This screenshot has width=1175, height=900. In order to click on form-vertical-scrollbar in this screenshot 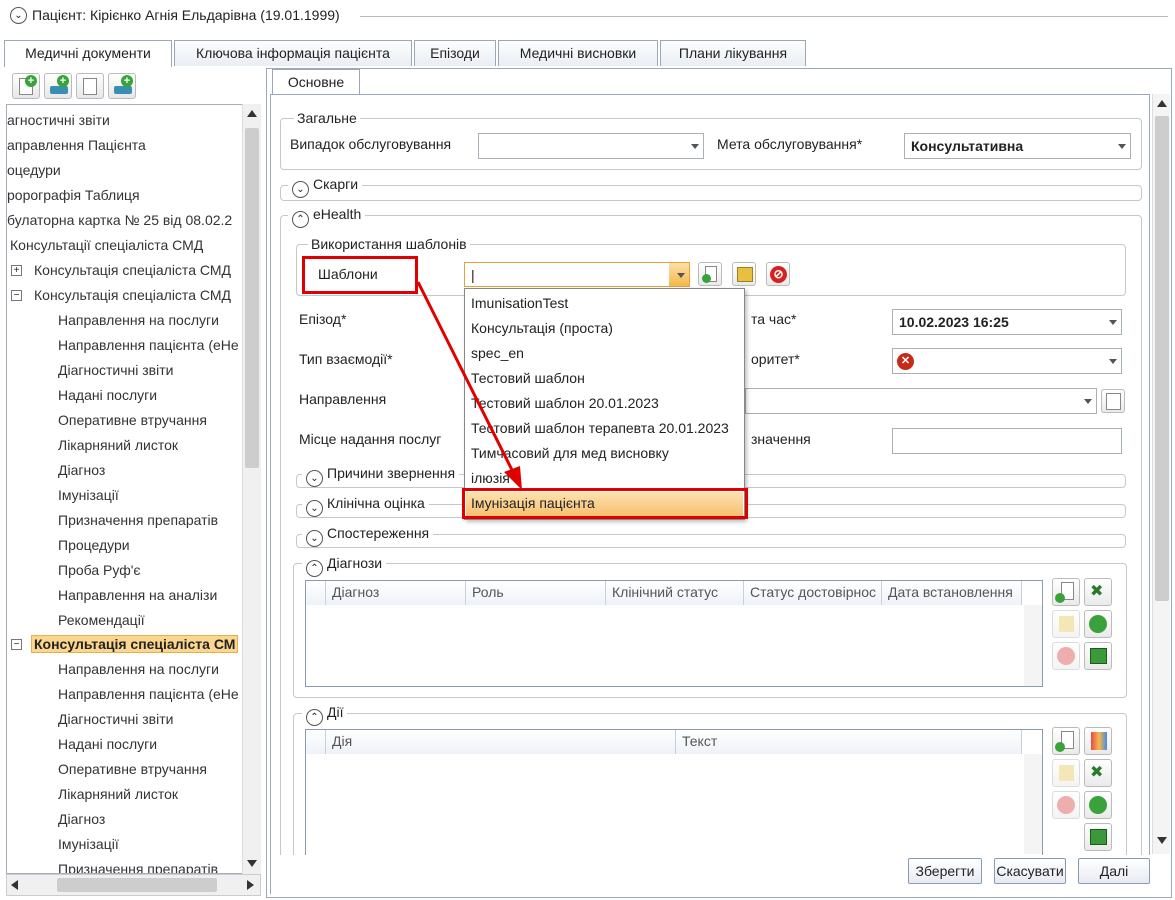, I will do `click(1161, 474)`.